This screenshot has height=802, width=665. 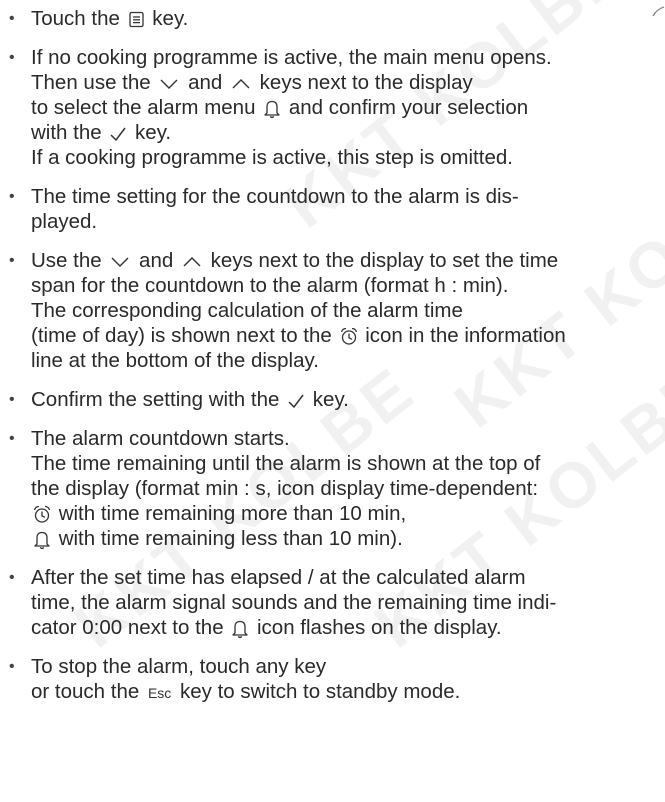 I want to click on step-text: Then use the, so click(x=94, y=82).